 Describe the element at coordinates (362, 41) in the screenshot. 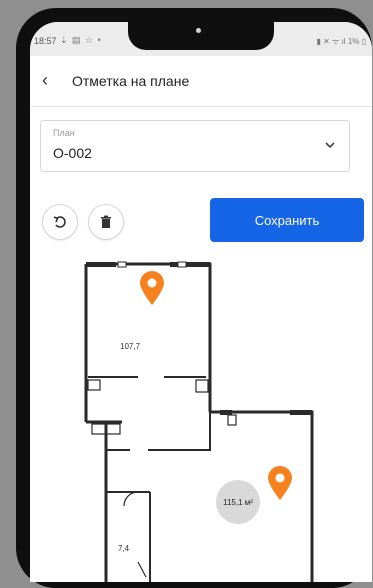

I see `battery-icon: ▯` at that location.